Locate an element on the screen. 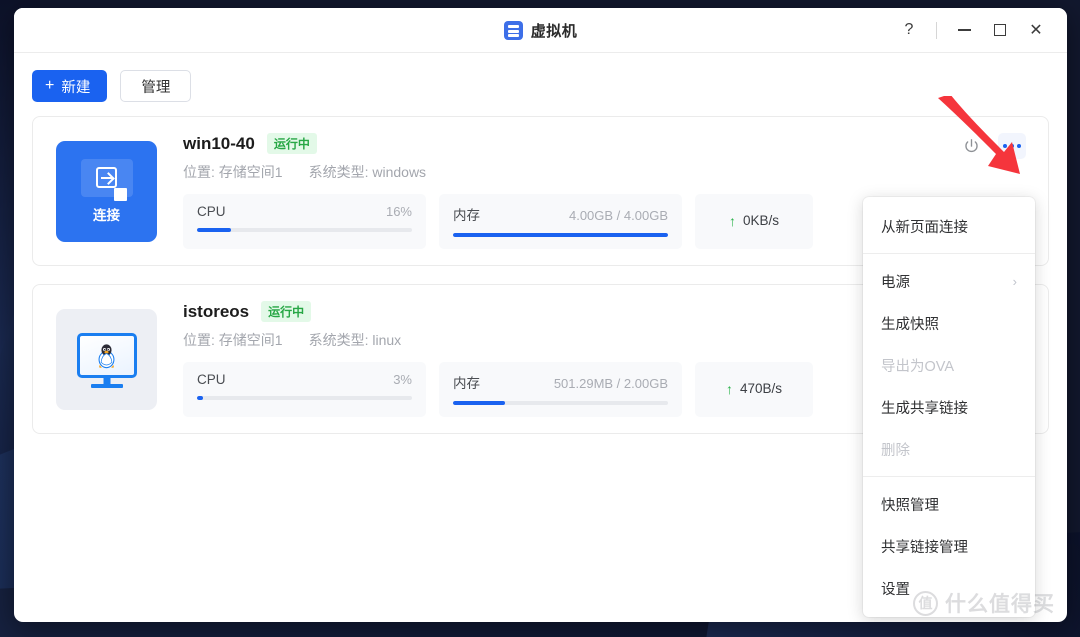 The width and height of the screenshot is (1080, 637). vm-header: win10-40 运行中 is located at coordinates (605, 143).